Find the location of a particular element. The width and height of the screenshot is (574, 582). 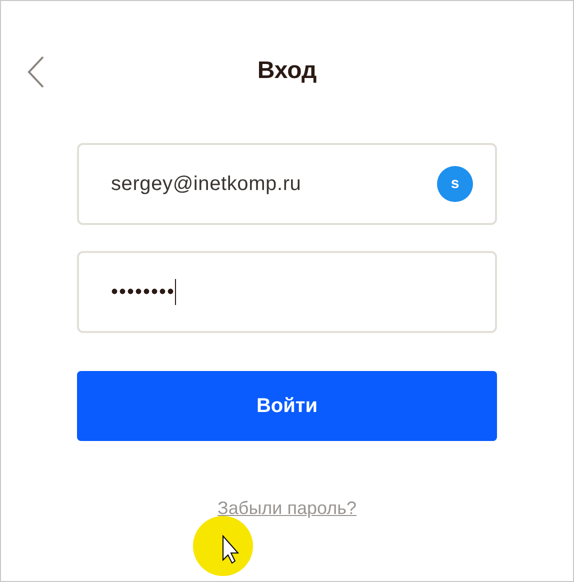

back-icon is located at coordinates (36, 72).